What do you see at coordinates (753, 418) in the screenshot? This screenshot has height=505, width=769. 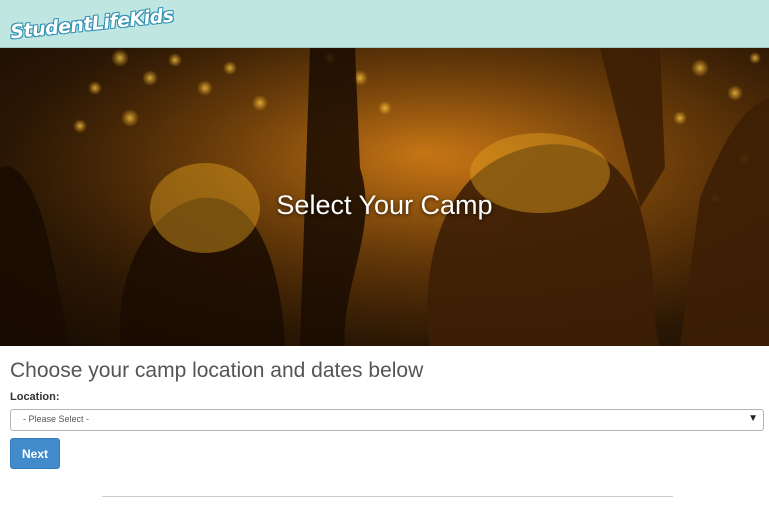 I see `dropdown-arrow-icon: ▼` at bounding box center [753, 418].